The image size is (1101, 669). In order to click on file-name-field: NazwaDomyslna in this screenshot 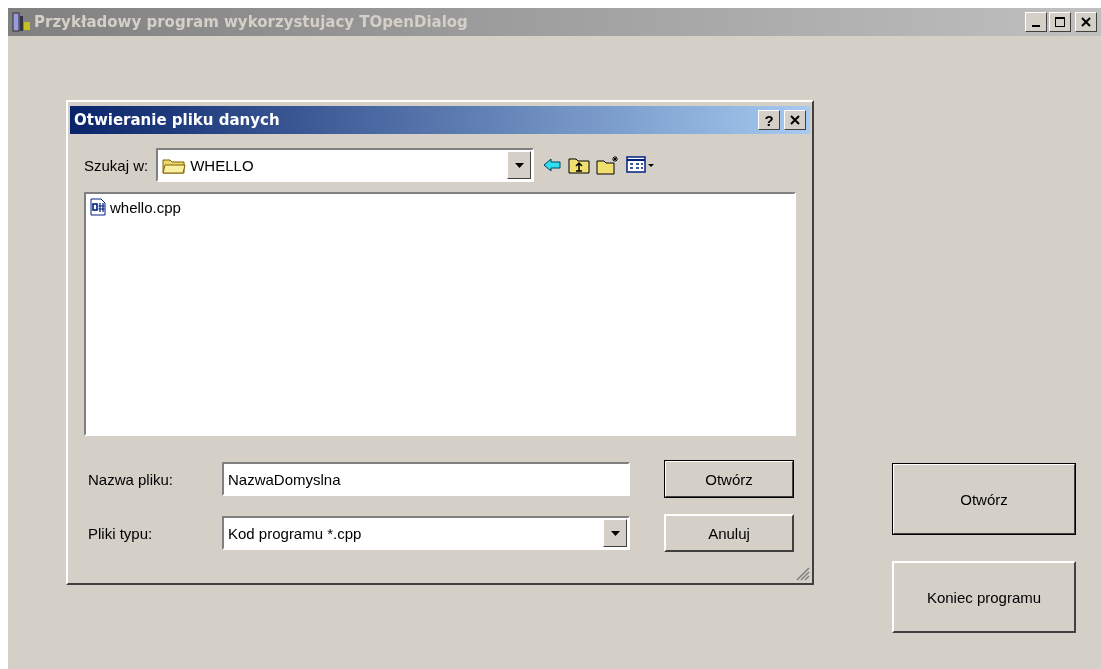, I will do `click(426, 479)`.